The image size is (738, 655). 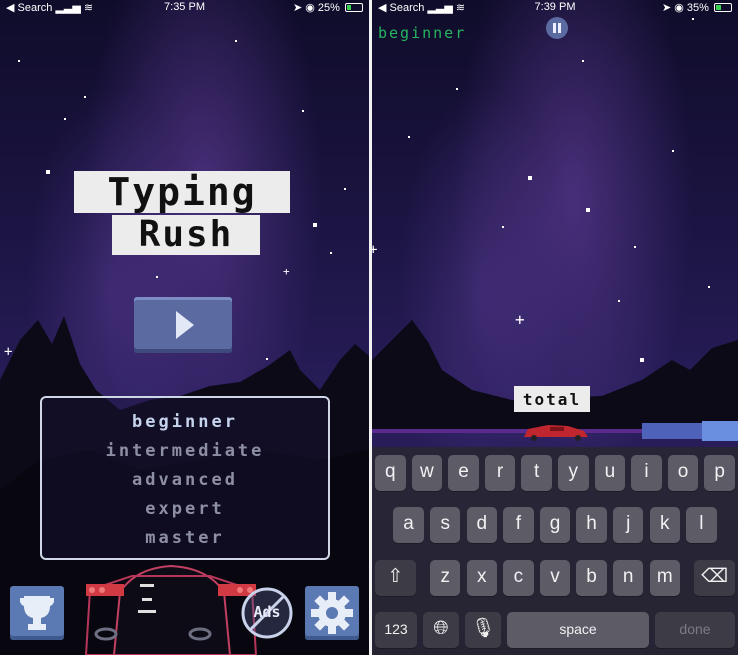 What do you see at coordinates (422, 33) in the screenshot?
I see `level-label: beginner` at bounding box center [422, 33].